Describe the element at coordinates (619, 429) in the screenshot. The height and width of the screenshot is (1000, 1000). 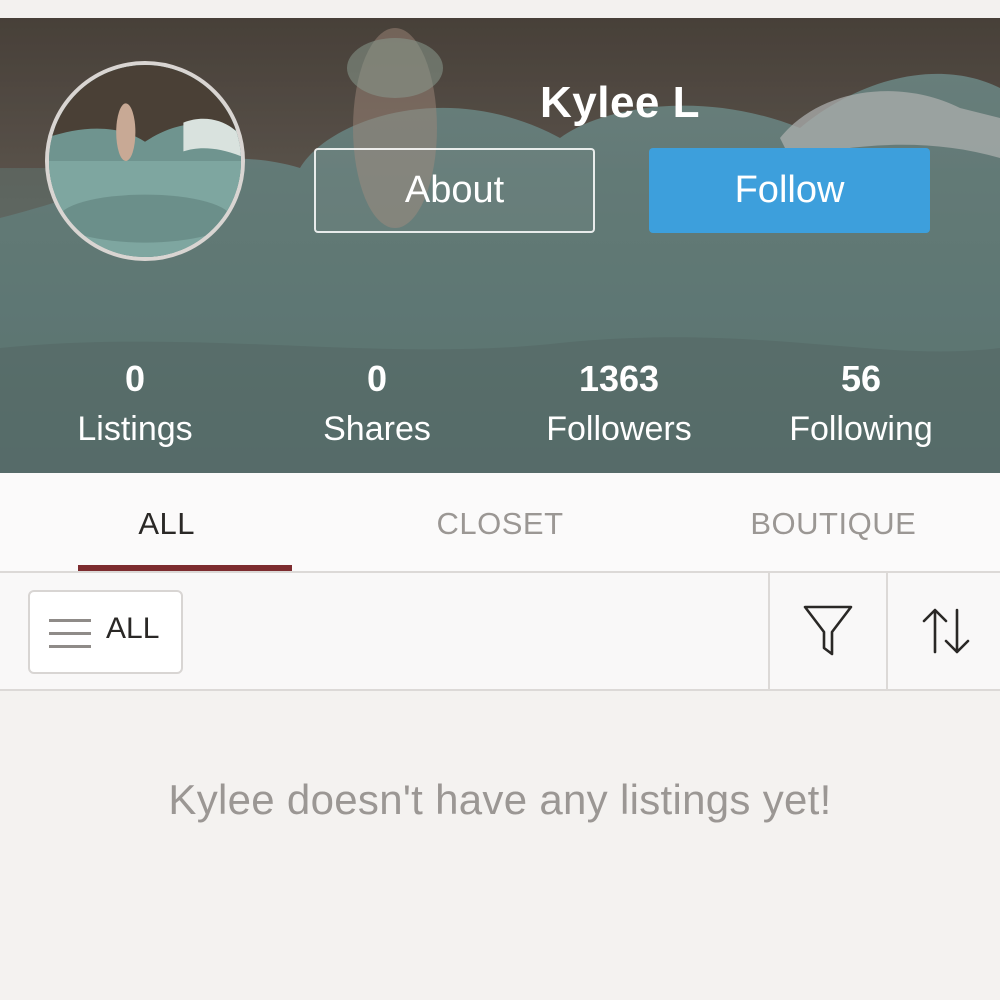
I see `stat-label: Followers` at that location.